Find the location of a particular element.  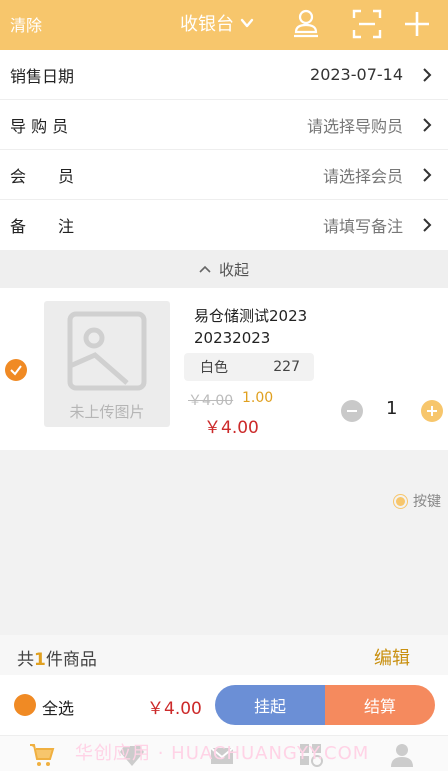

guide-row: 导 购 员 请选择导购员 is located at coordinates (224, 125).